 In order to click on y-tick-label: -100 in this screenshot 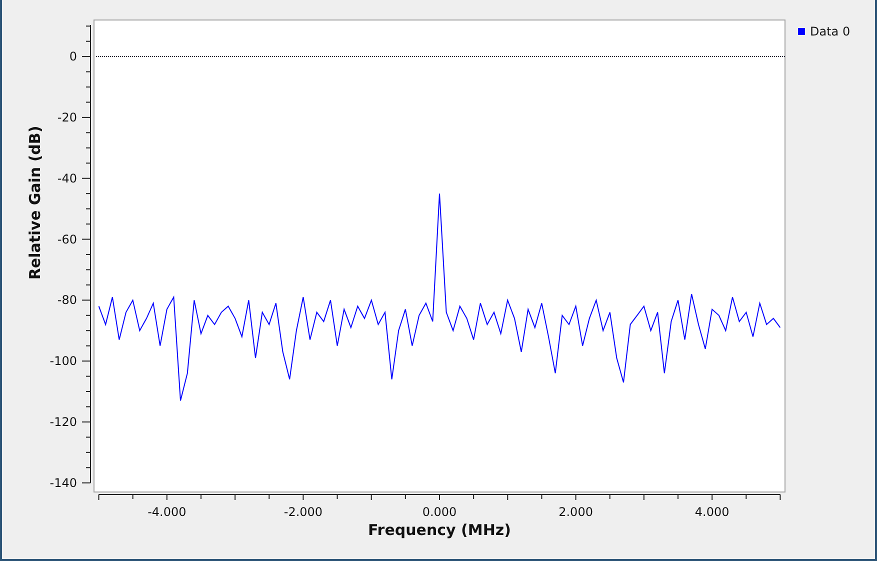, I will do `click(63, 361)`.